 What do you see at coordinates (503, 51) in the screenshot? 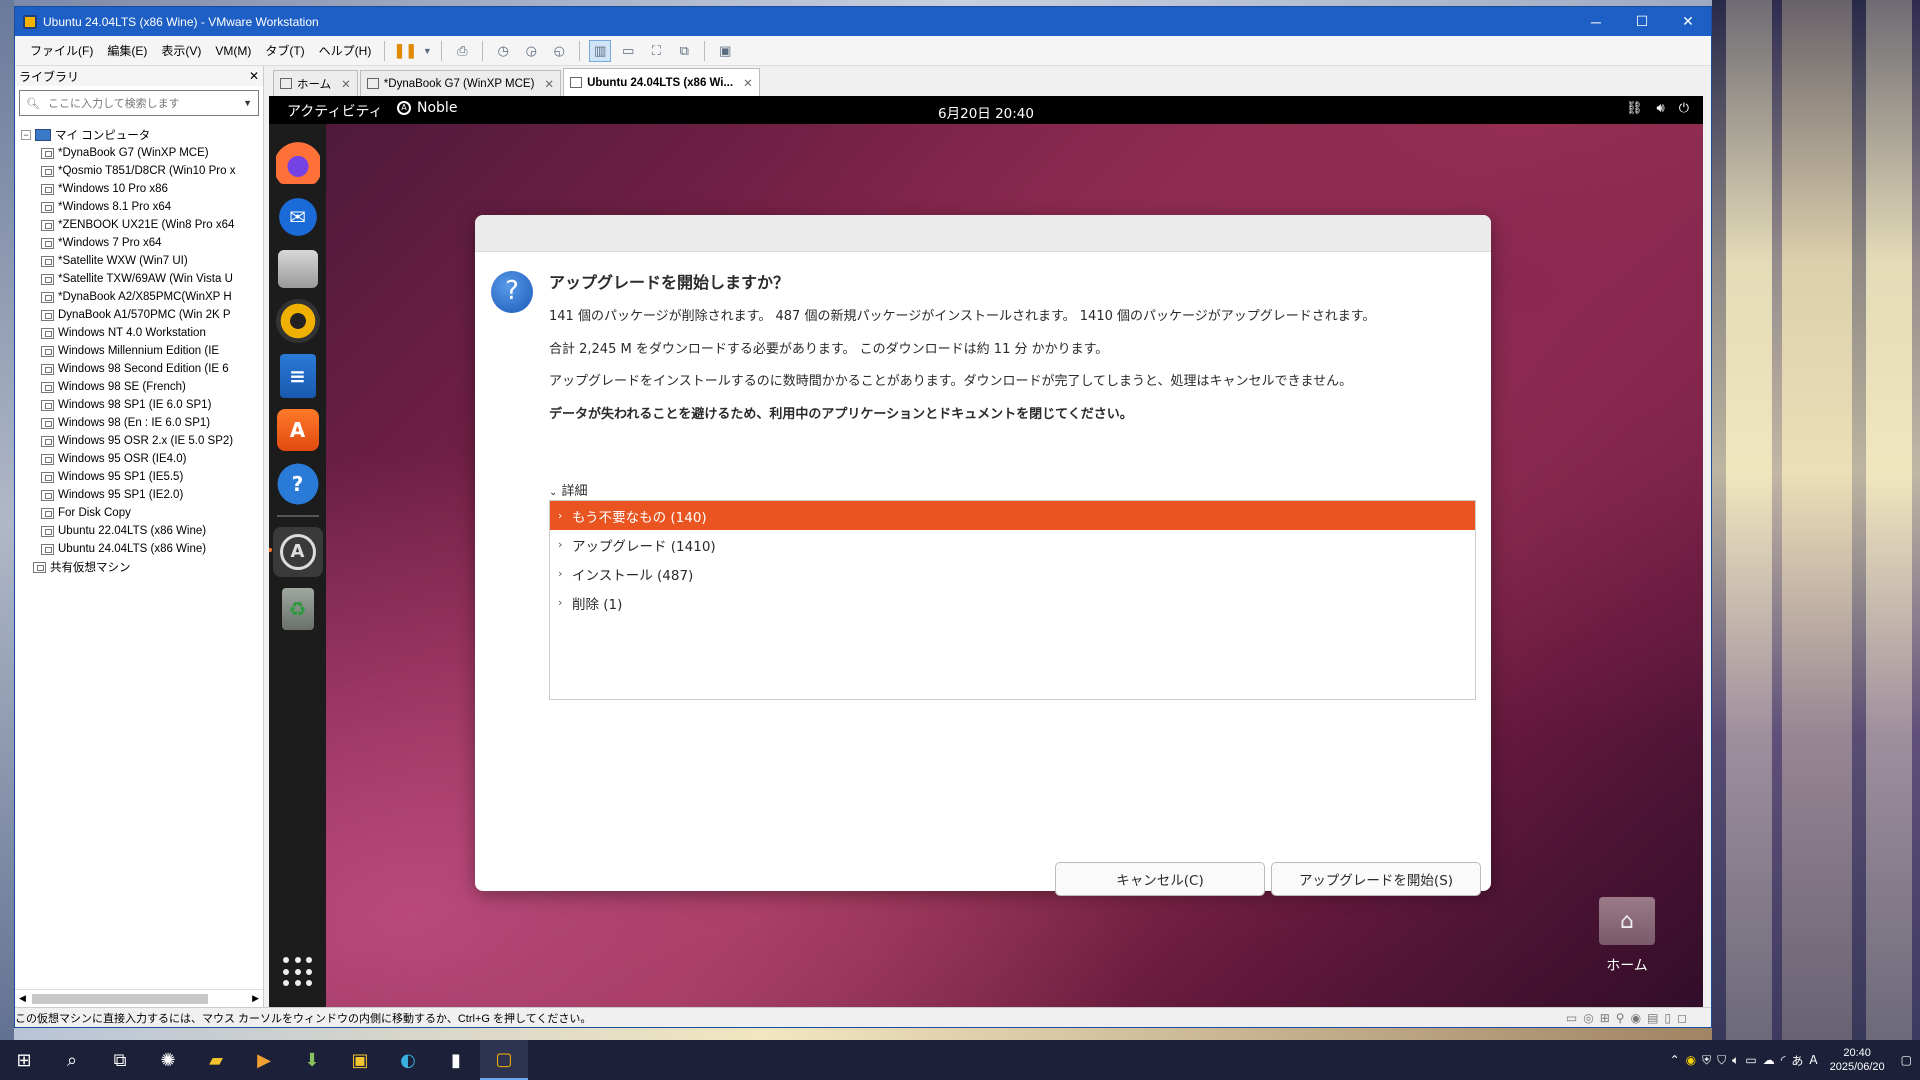
I see `snapshot-icon: ◷` at bounding box center [503, 51].